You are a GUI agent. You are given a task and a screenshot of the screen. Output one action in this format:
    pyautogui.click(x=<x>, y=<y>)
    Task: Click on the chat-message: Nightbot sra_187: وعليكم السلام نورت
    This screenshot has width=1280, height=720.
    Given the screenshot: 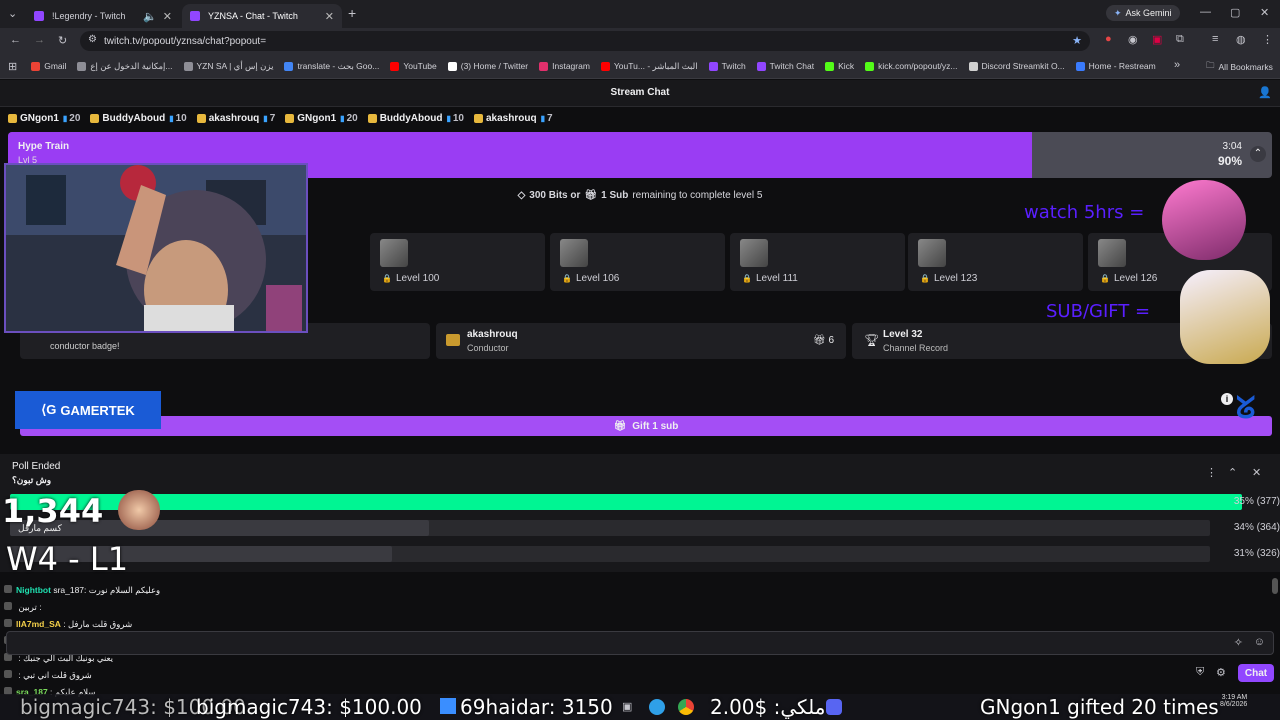 What is the action you would take?
    pyautogui.click(x=82, y=590)
    